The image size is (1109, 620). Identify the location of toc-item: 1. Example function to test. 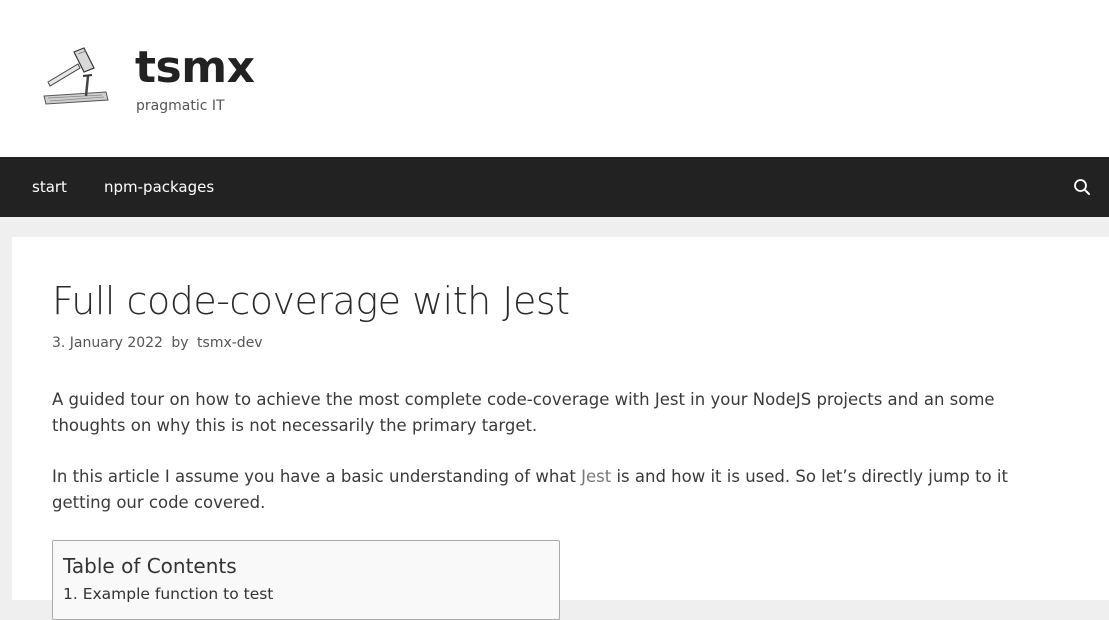
(168, 594).